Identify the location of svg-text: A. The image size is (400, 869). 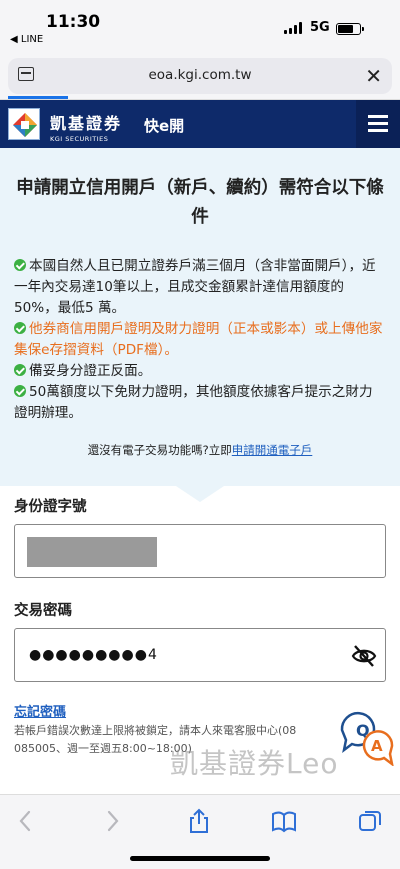
(377, 746).